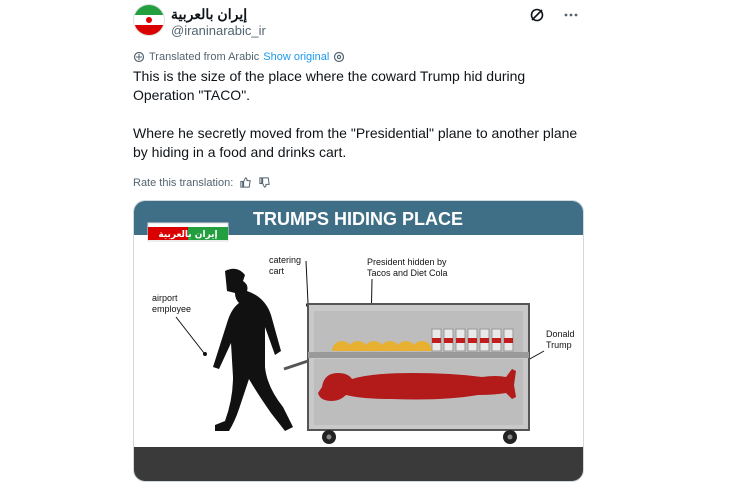 The image size is (736, 490). I want to click on more-options-icon, so click(571, 15).